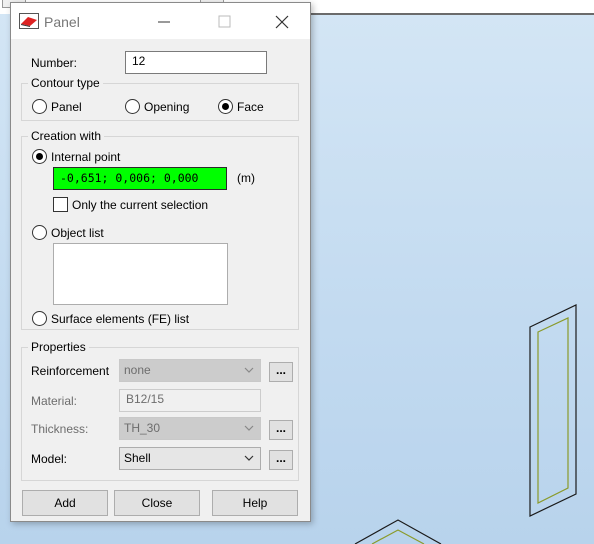 This screenshot has height=544, width=594. What do you see at coordinates (39, 318) in the screenshot?
I see `radio-fe-list` at bounding box center [39, 318].